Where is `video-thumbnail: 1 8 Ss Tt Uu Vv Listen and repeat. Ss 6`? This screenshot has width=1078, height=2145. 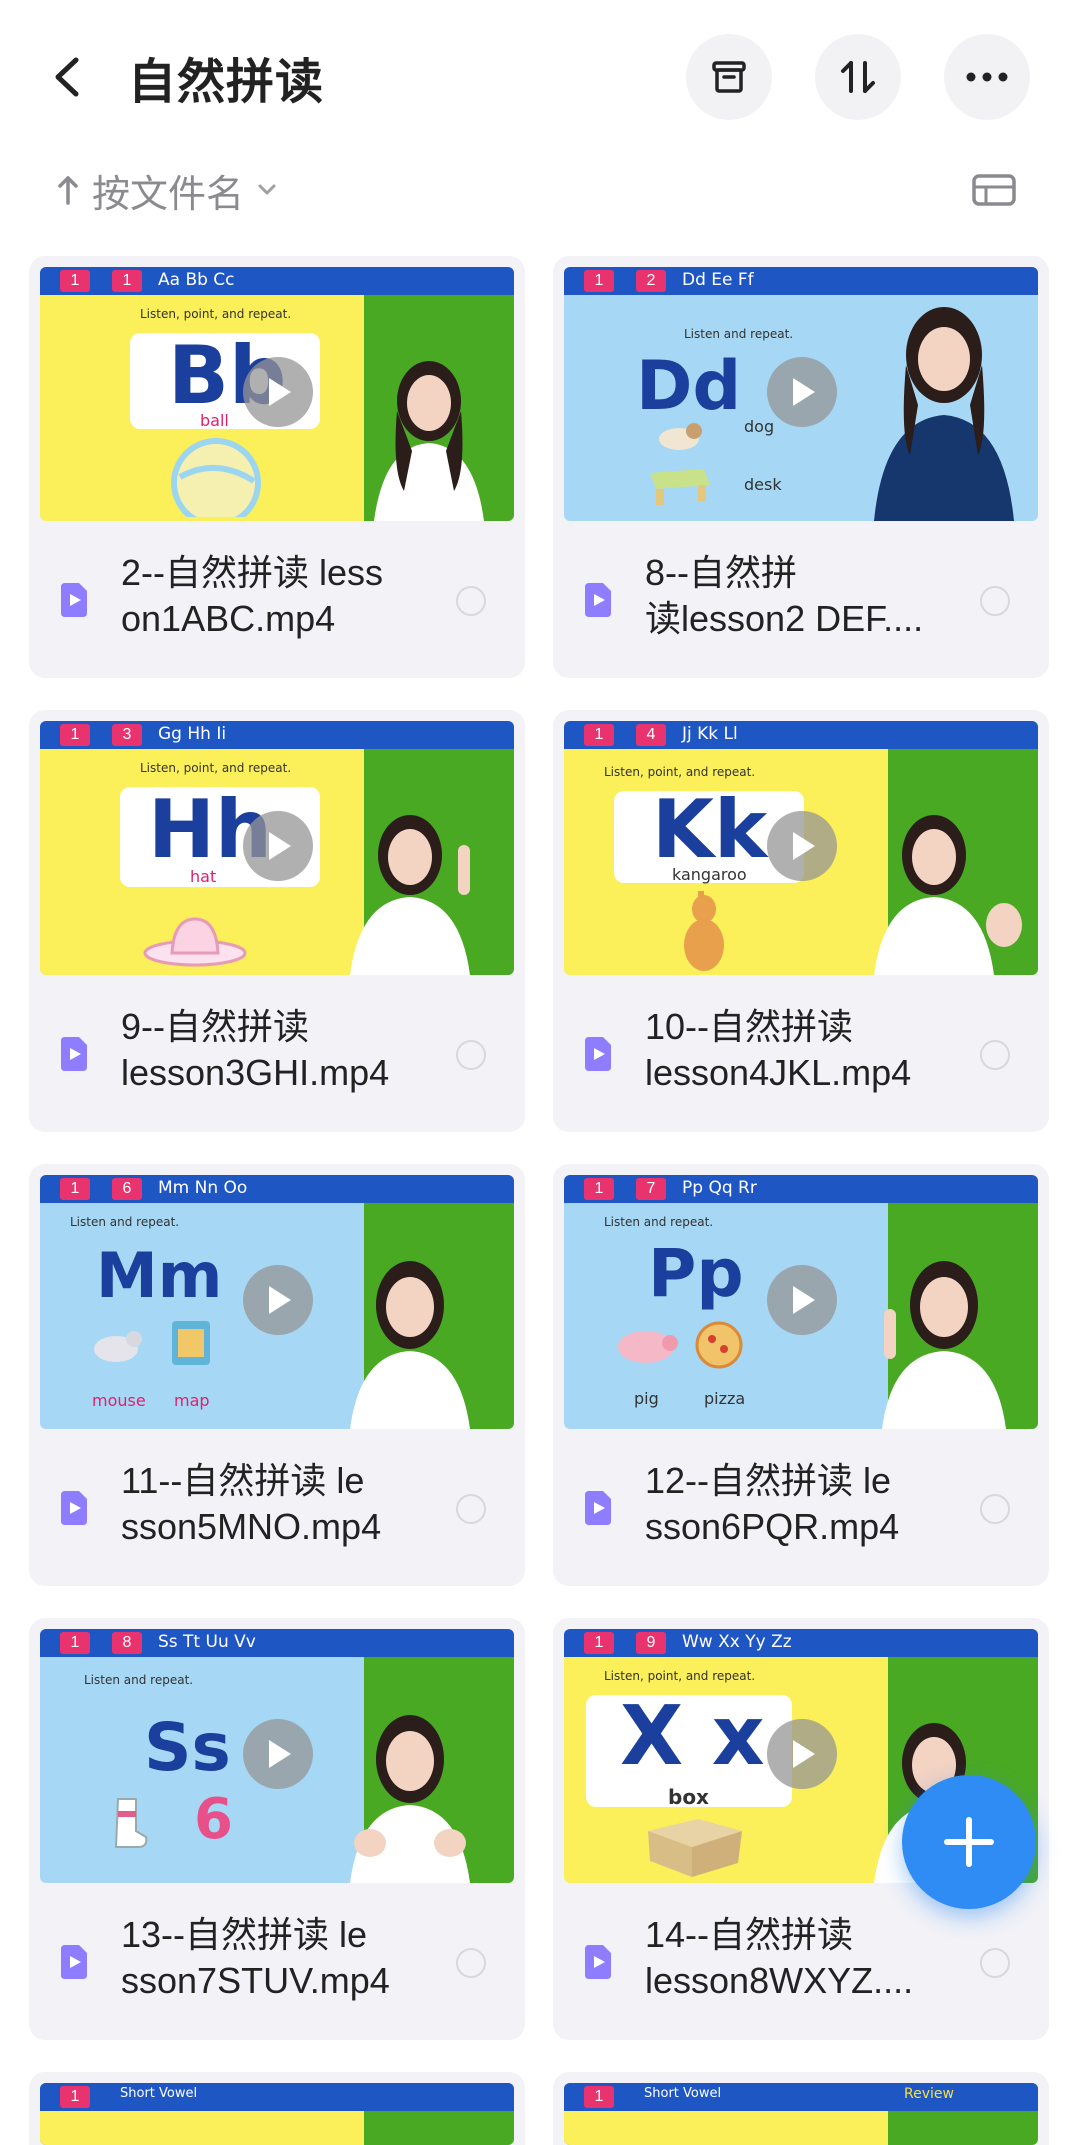
video-thumbnail: 1 8 Ss Tt Uu Vv Listen and repeat. Ss 6 is located at coordinates (277, 1756).